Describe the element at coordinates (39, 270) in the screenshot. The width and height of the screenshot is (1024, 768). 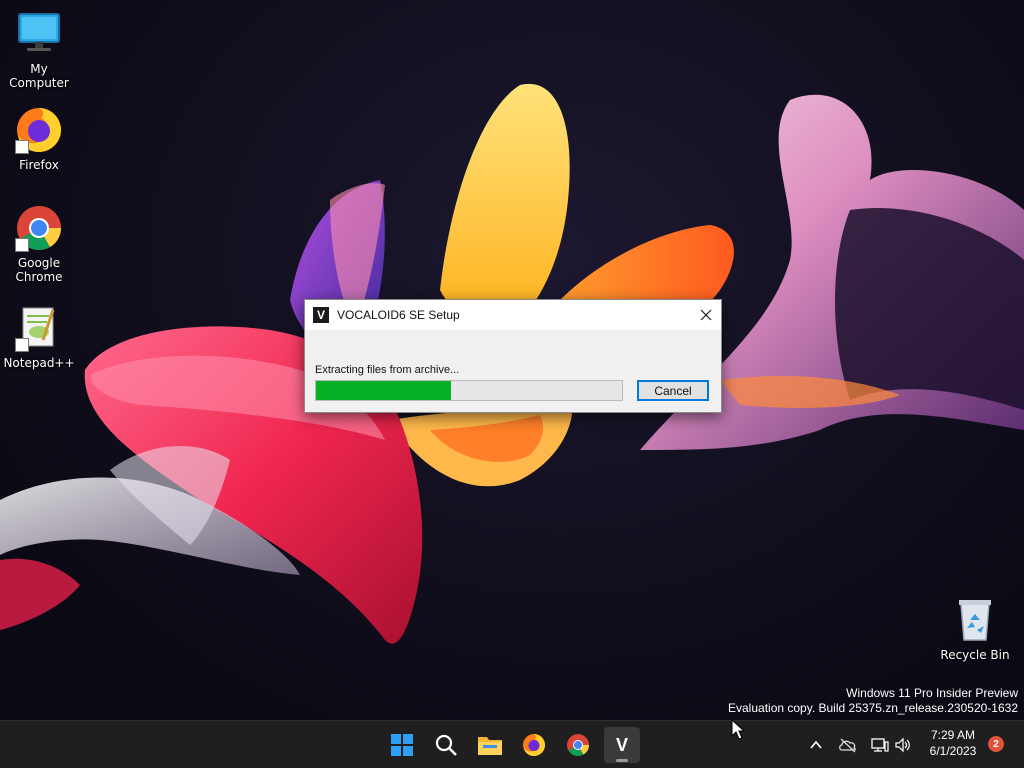
I see `desktop-icon-label: Google Chrome` at that location.